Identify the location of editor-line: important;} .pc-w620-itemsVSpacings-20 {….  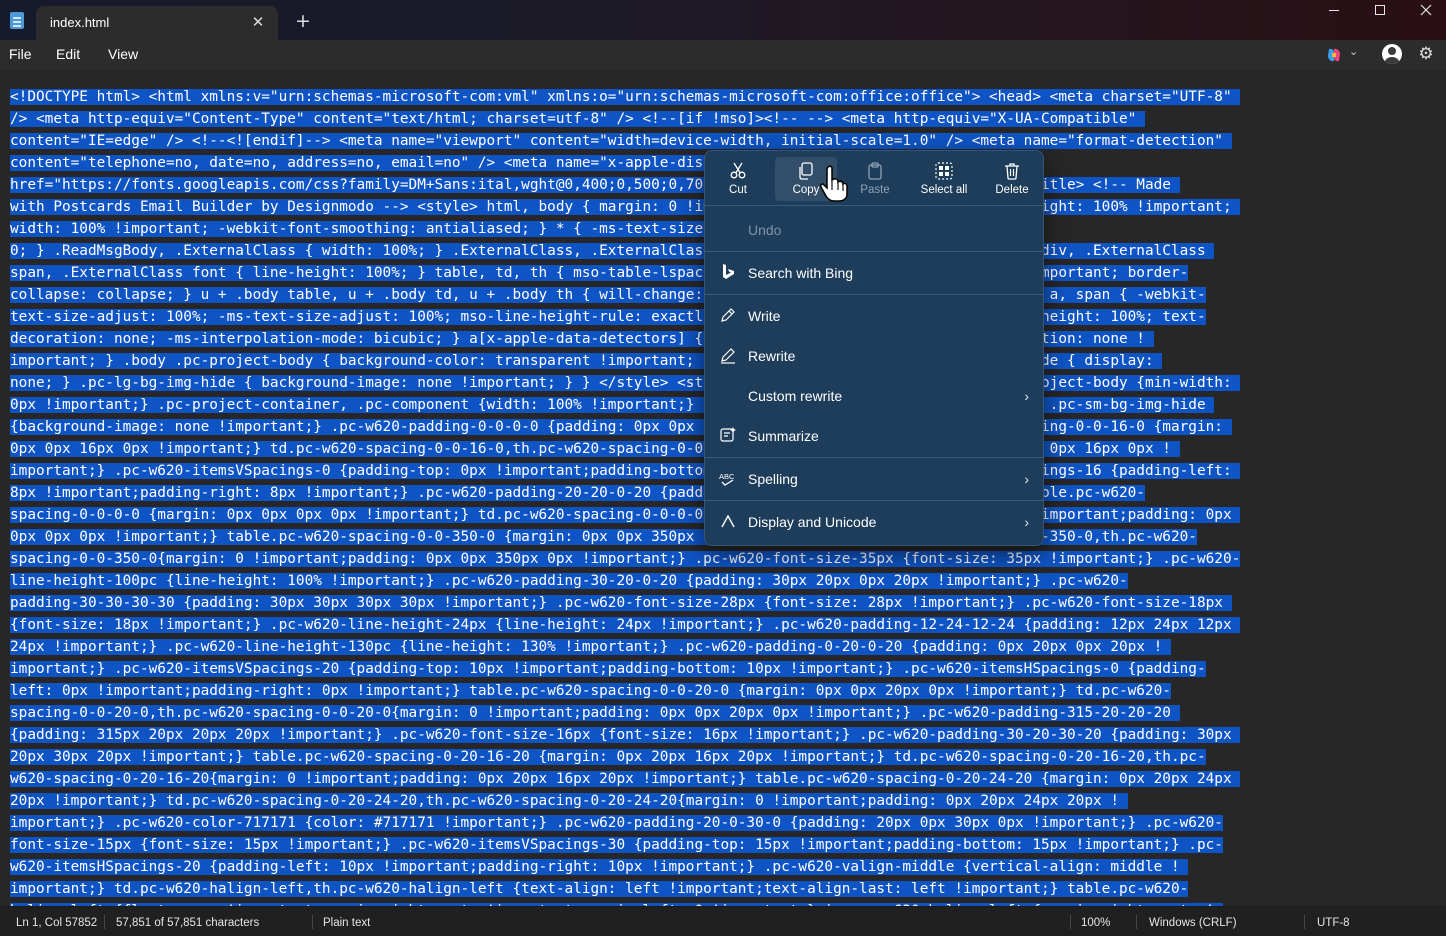
(721, 669).